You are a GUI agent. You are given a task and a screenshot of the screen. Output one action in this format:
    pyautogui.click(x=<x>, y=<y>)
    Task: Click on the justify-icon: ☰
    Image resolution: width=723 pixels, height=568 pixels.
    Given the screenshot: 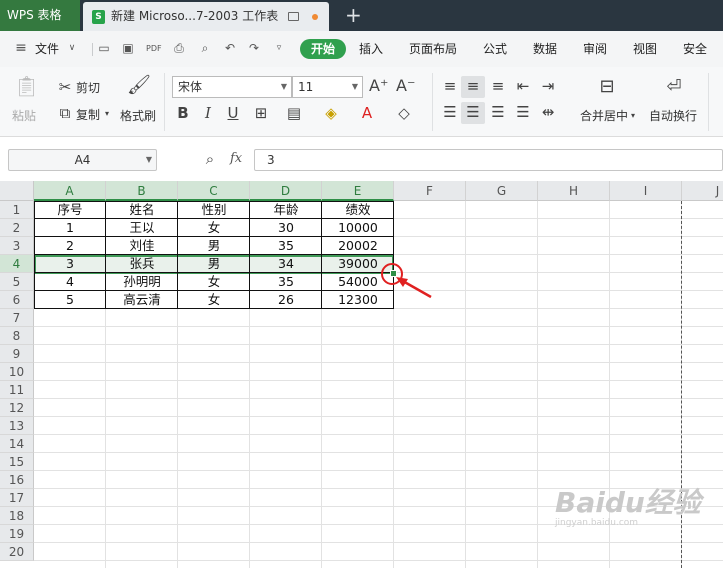 What is the action you would take?
    pyautogui.click(x=523, y=112)
    